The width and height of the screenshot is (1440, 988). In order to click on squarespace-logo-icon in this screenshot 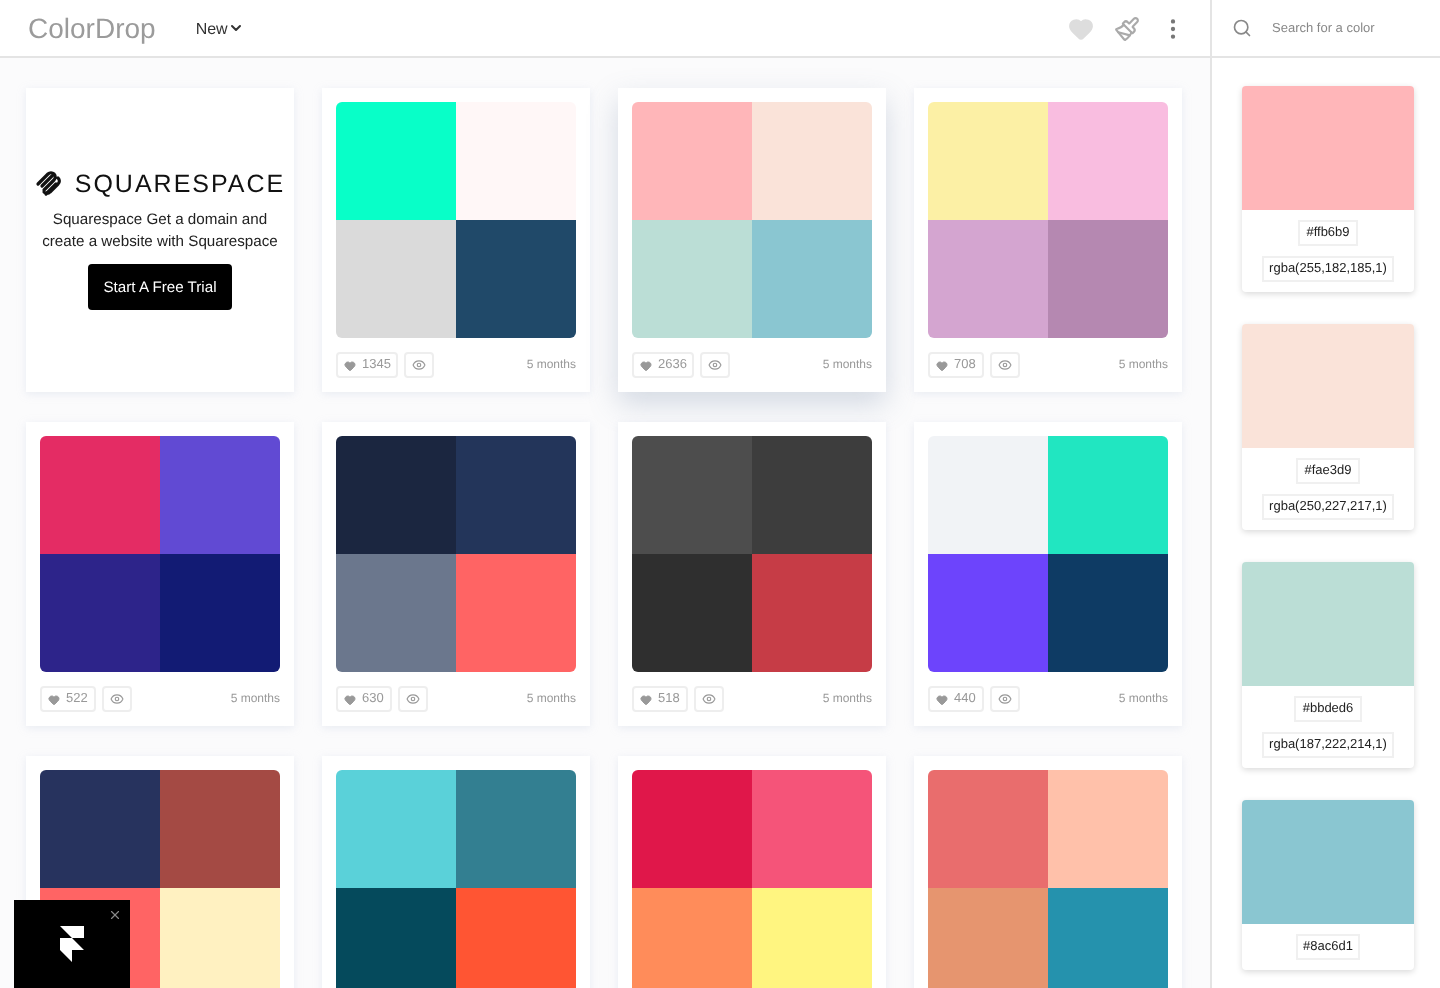, I will do `click(50, 184)`.